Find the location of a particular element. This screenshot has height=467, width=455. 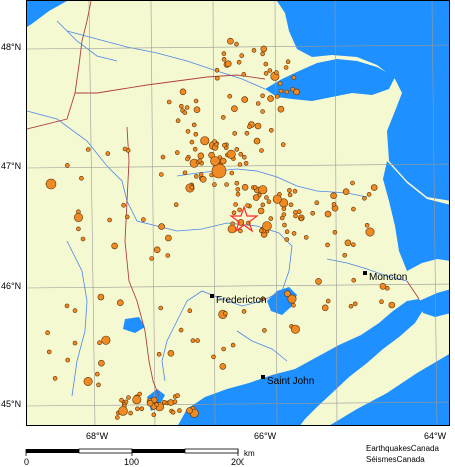

saint-john-label: Saint John is located at coordinates (290, 381).